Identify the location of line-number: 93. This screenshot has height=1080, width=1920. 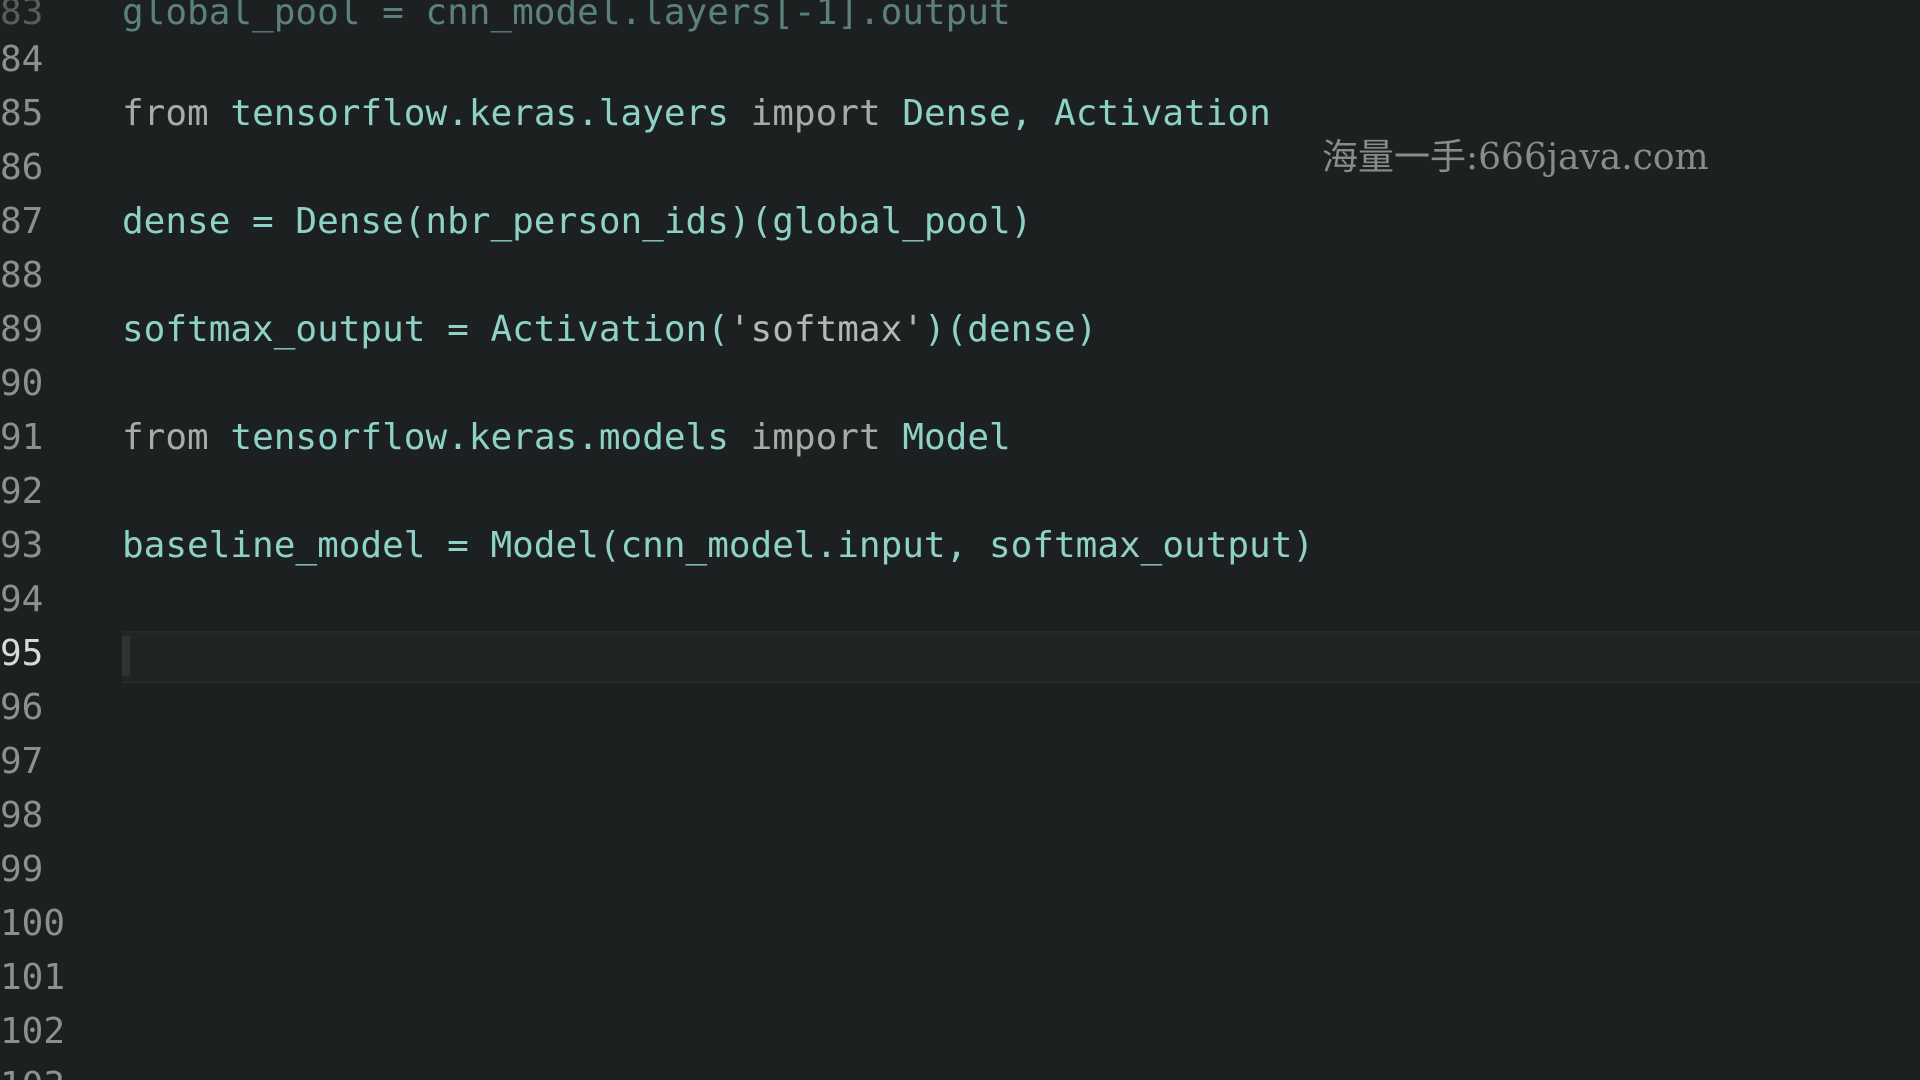
(22, 545).